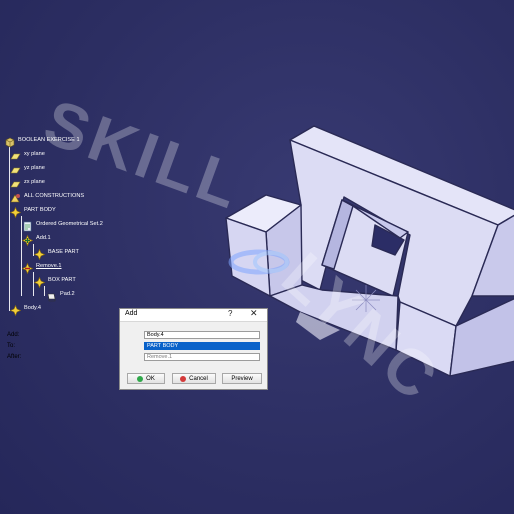 This screenshot has width=514, height=514. I want to click on pad-icon, so click(51, 295).